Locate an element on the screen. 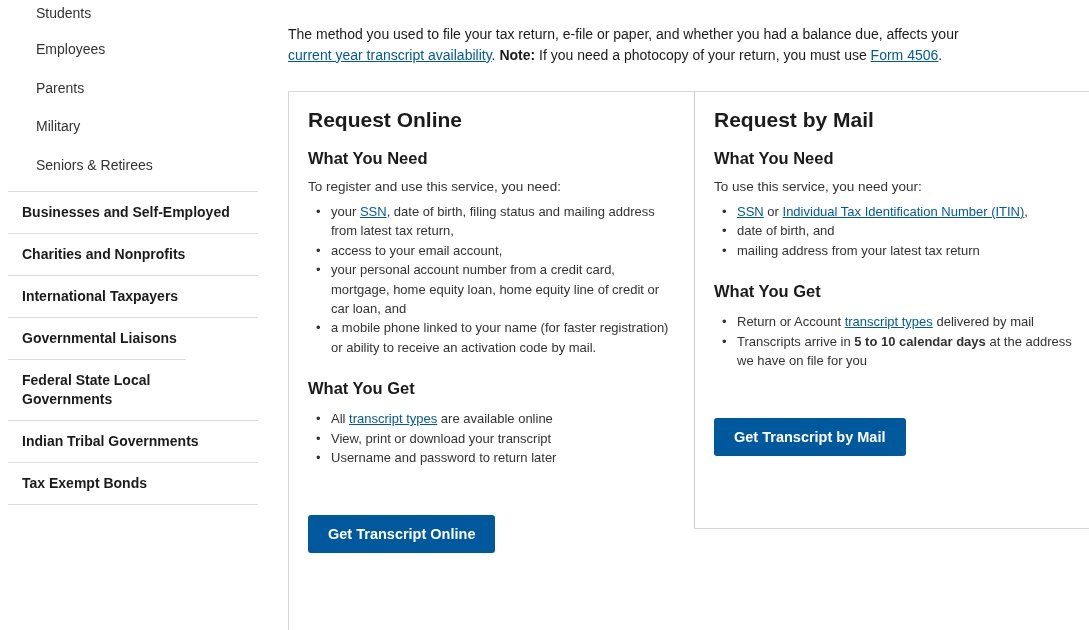 This screenshot has width=1089, height=630. list-item: Transcripts arrive in 5 to 10 calendar days at the address we have on file for you is located at coordinates (905, 351).